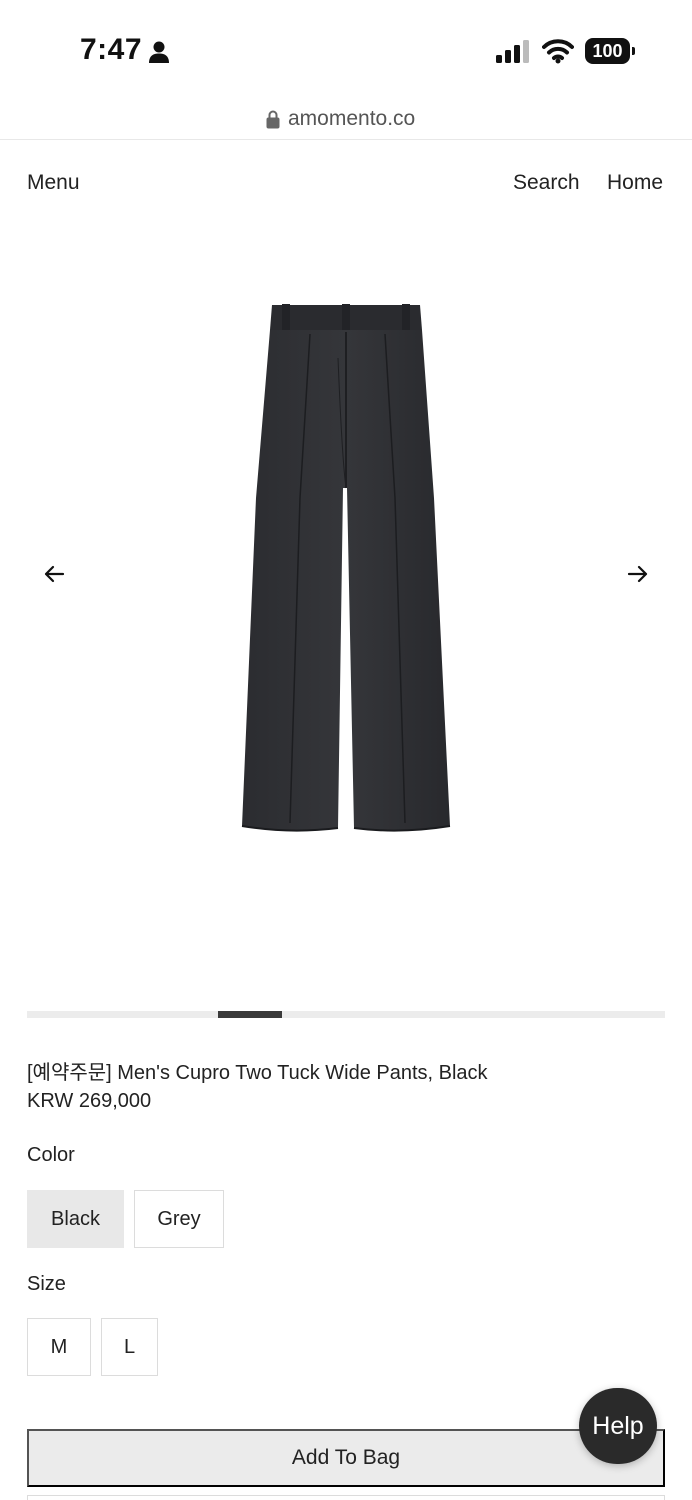  I want to click on arrow-left-icon, so click(54, 574).